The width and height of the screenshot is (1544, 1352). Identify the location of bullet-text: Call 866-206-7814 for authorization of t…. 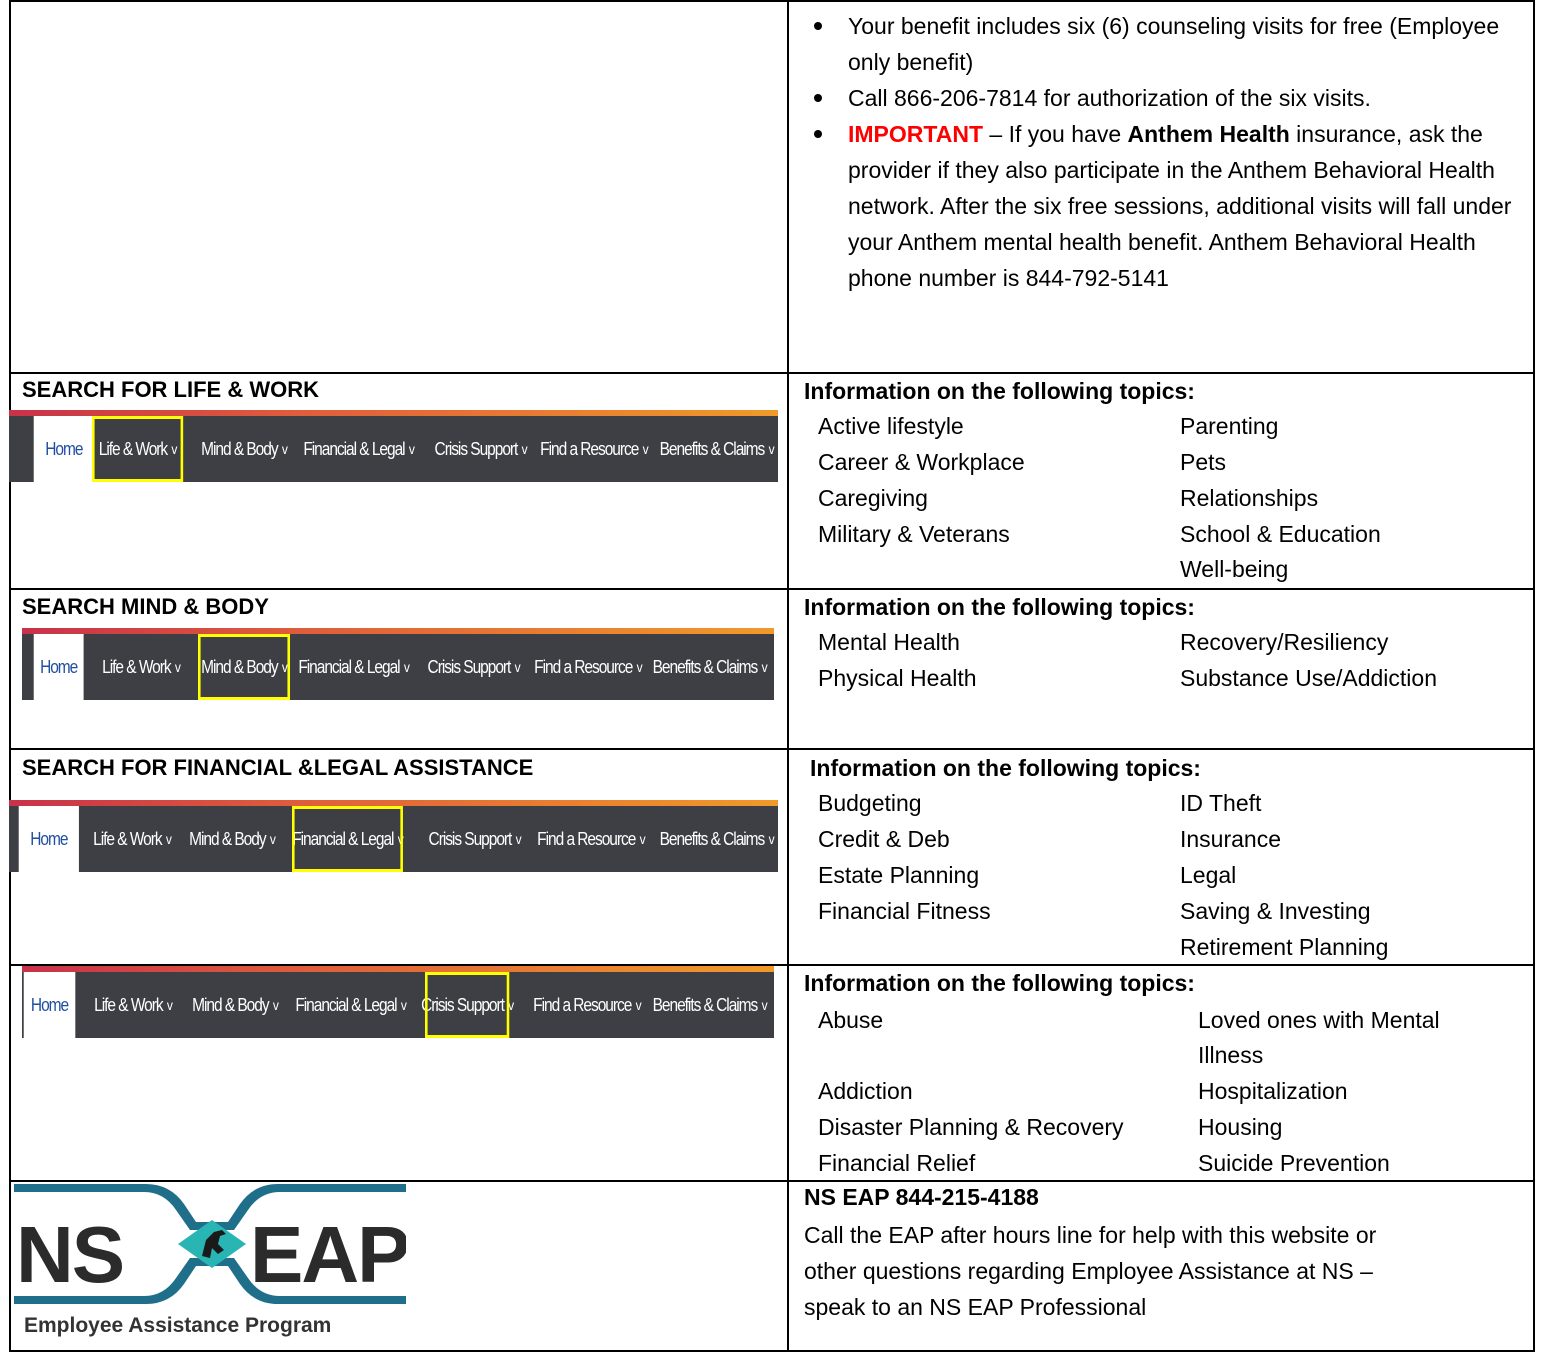
(1109, 98).